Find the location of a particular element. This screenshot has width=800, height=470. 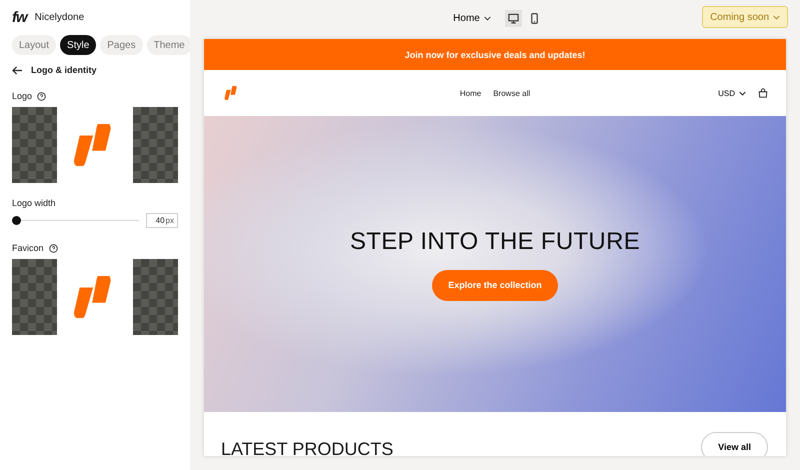

field-label: Favicon is located at coordinates (28, 248).